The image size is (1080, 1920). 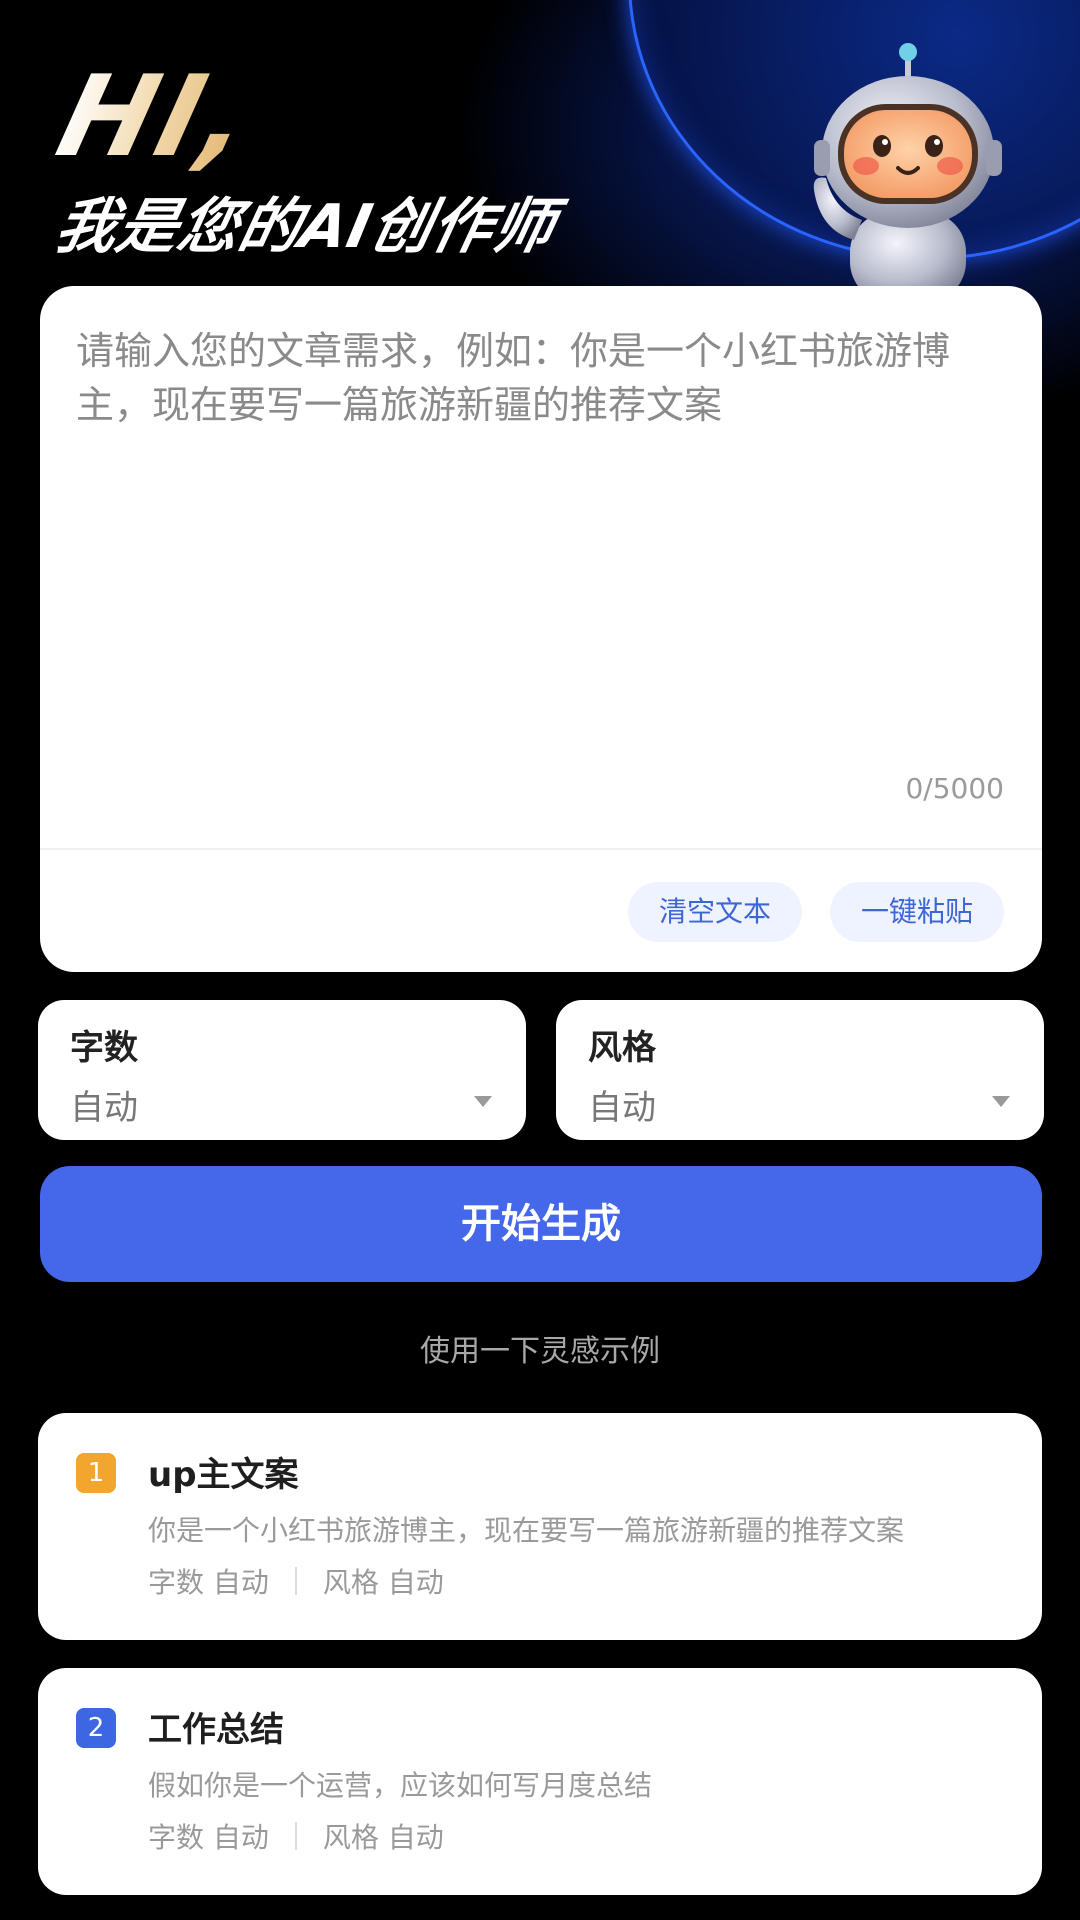 I want to click on paste-button: 一键粘贴, so click(x=917, y=912).